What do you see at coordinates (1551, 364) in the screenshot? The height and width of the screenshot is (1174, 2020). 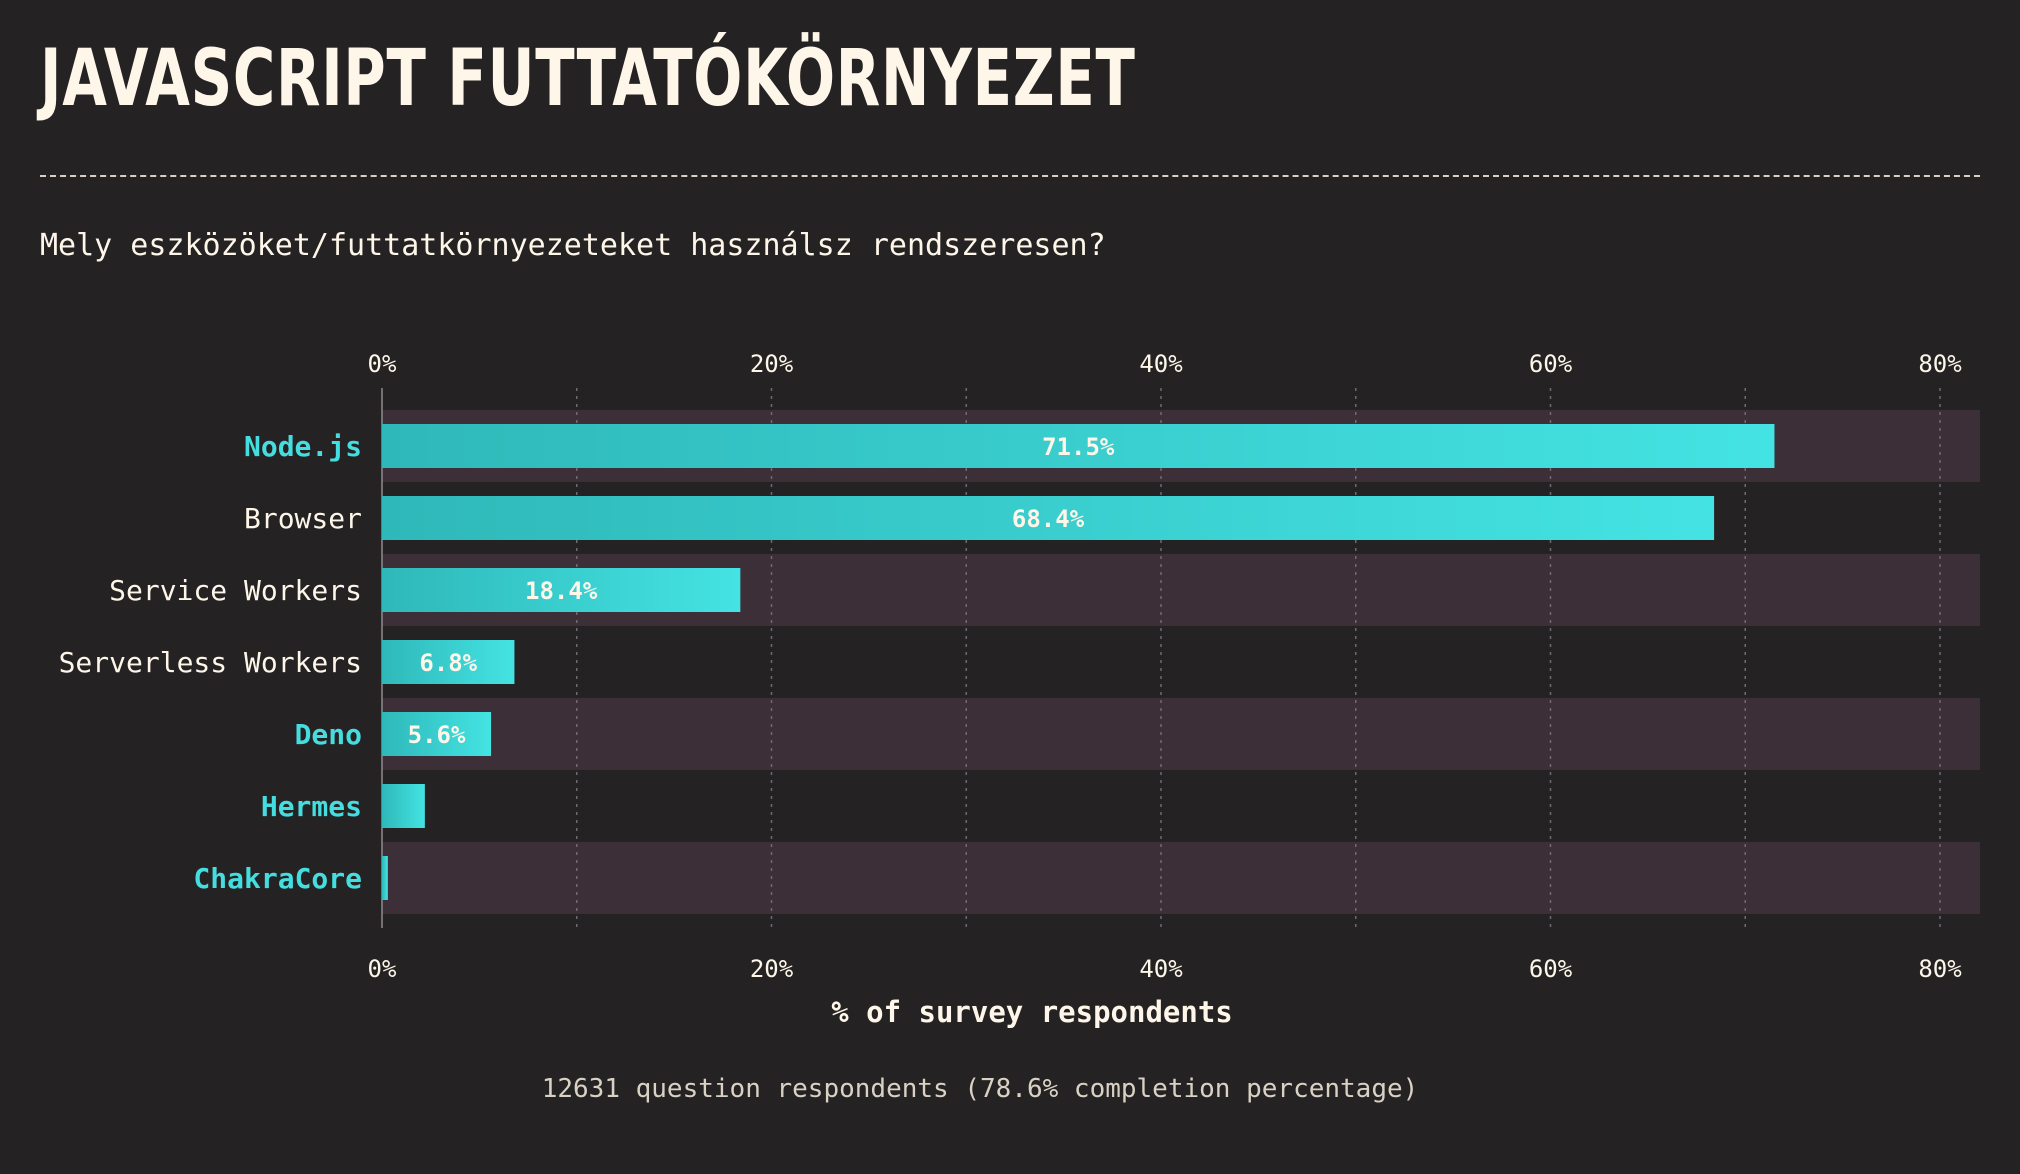 I see `top-tick-label: 60%` at bounding box center [1551, 364].